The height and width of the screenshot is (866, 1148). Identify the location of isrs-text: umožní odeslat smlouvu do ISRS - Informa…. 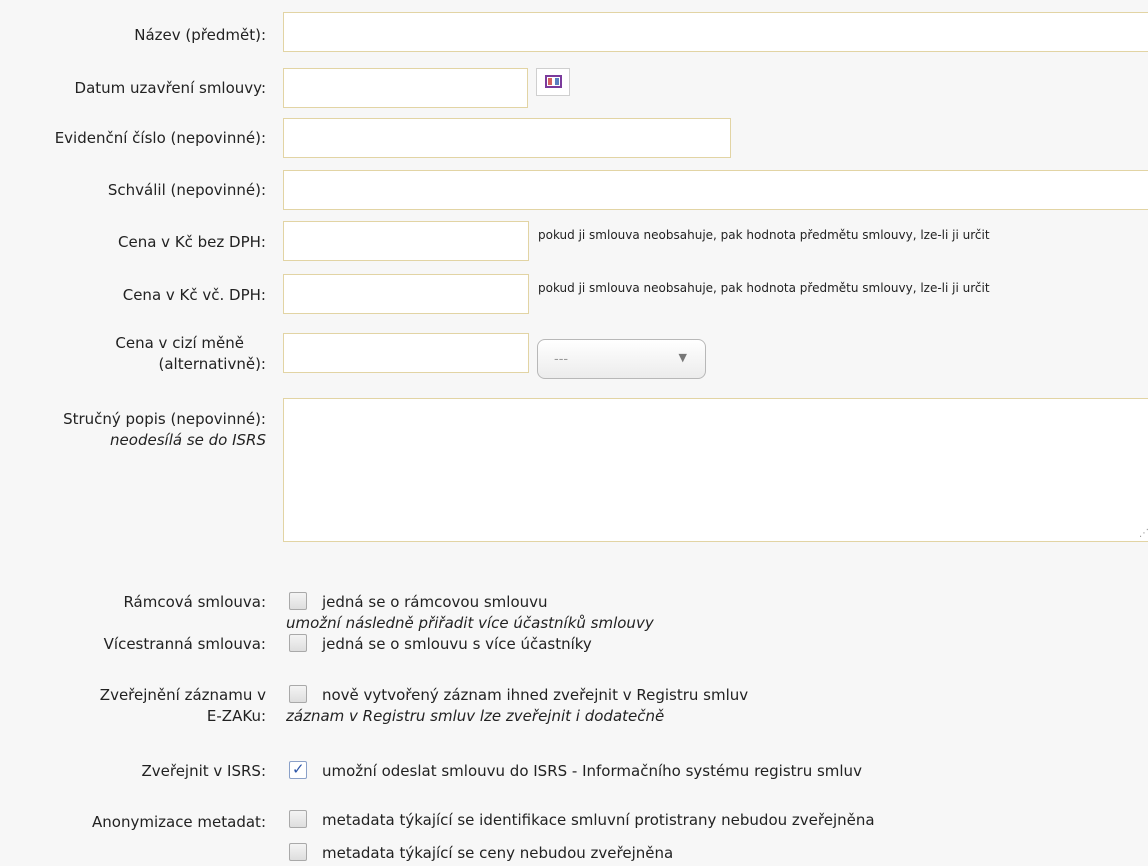
(592, 771).